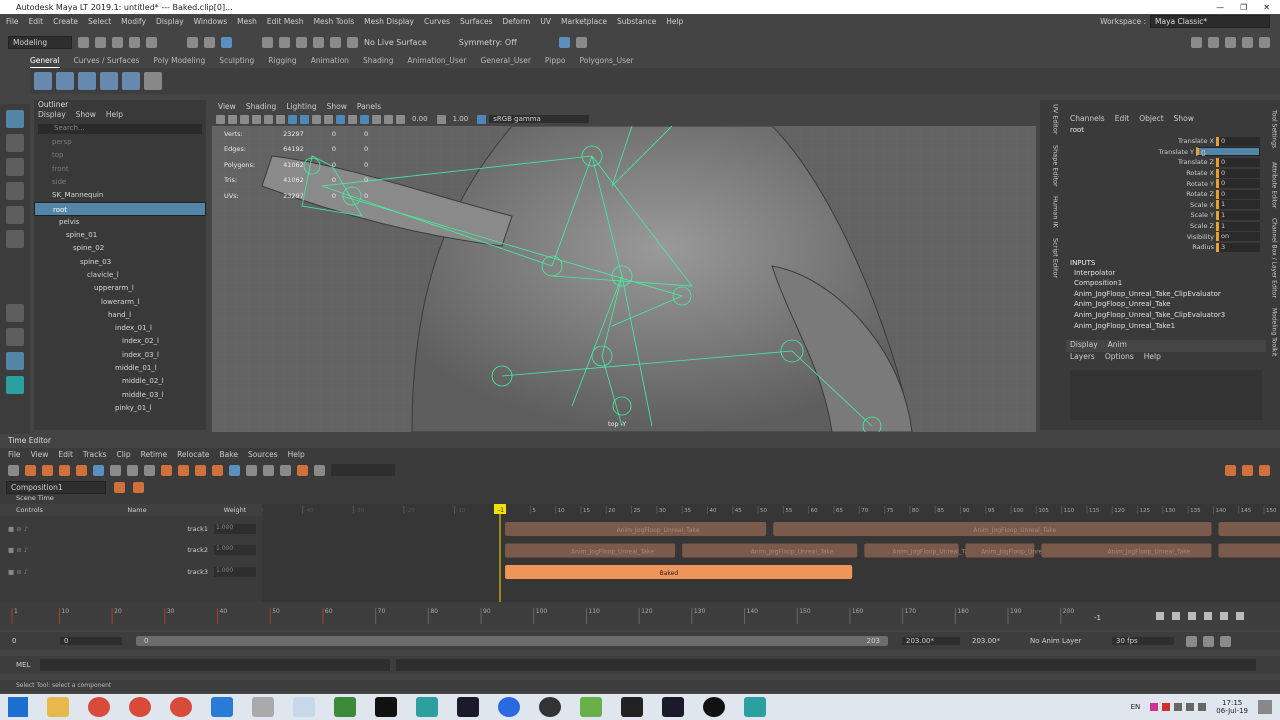  What do you see at coordinates (389, 21) in the screenshot?
I see `menu-mesh-display: Mesh Display` at bounding box center [389, 21].